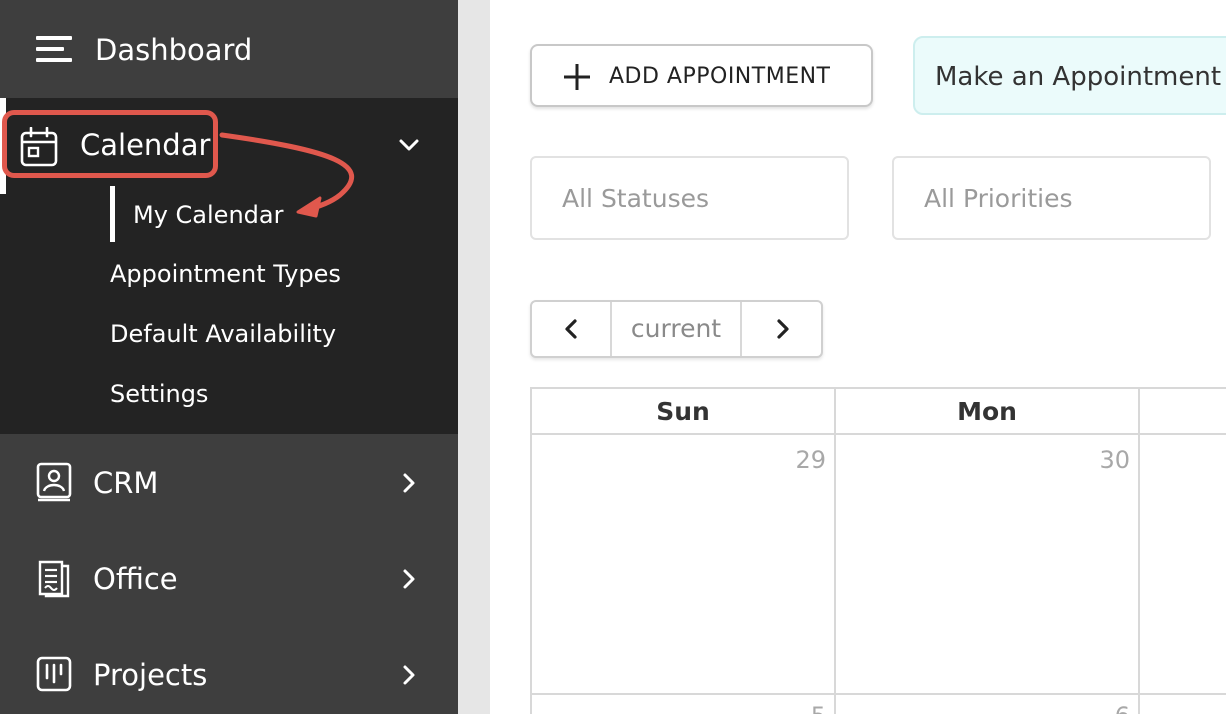  Describe the element at coordinates (684, 704) in the screenshot. I see `calendar-day-cell: 5` at that location.